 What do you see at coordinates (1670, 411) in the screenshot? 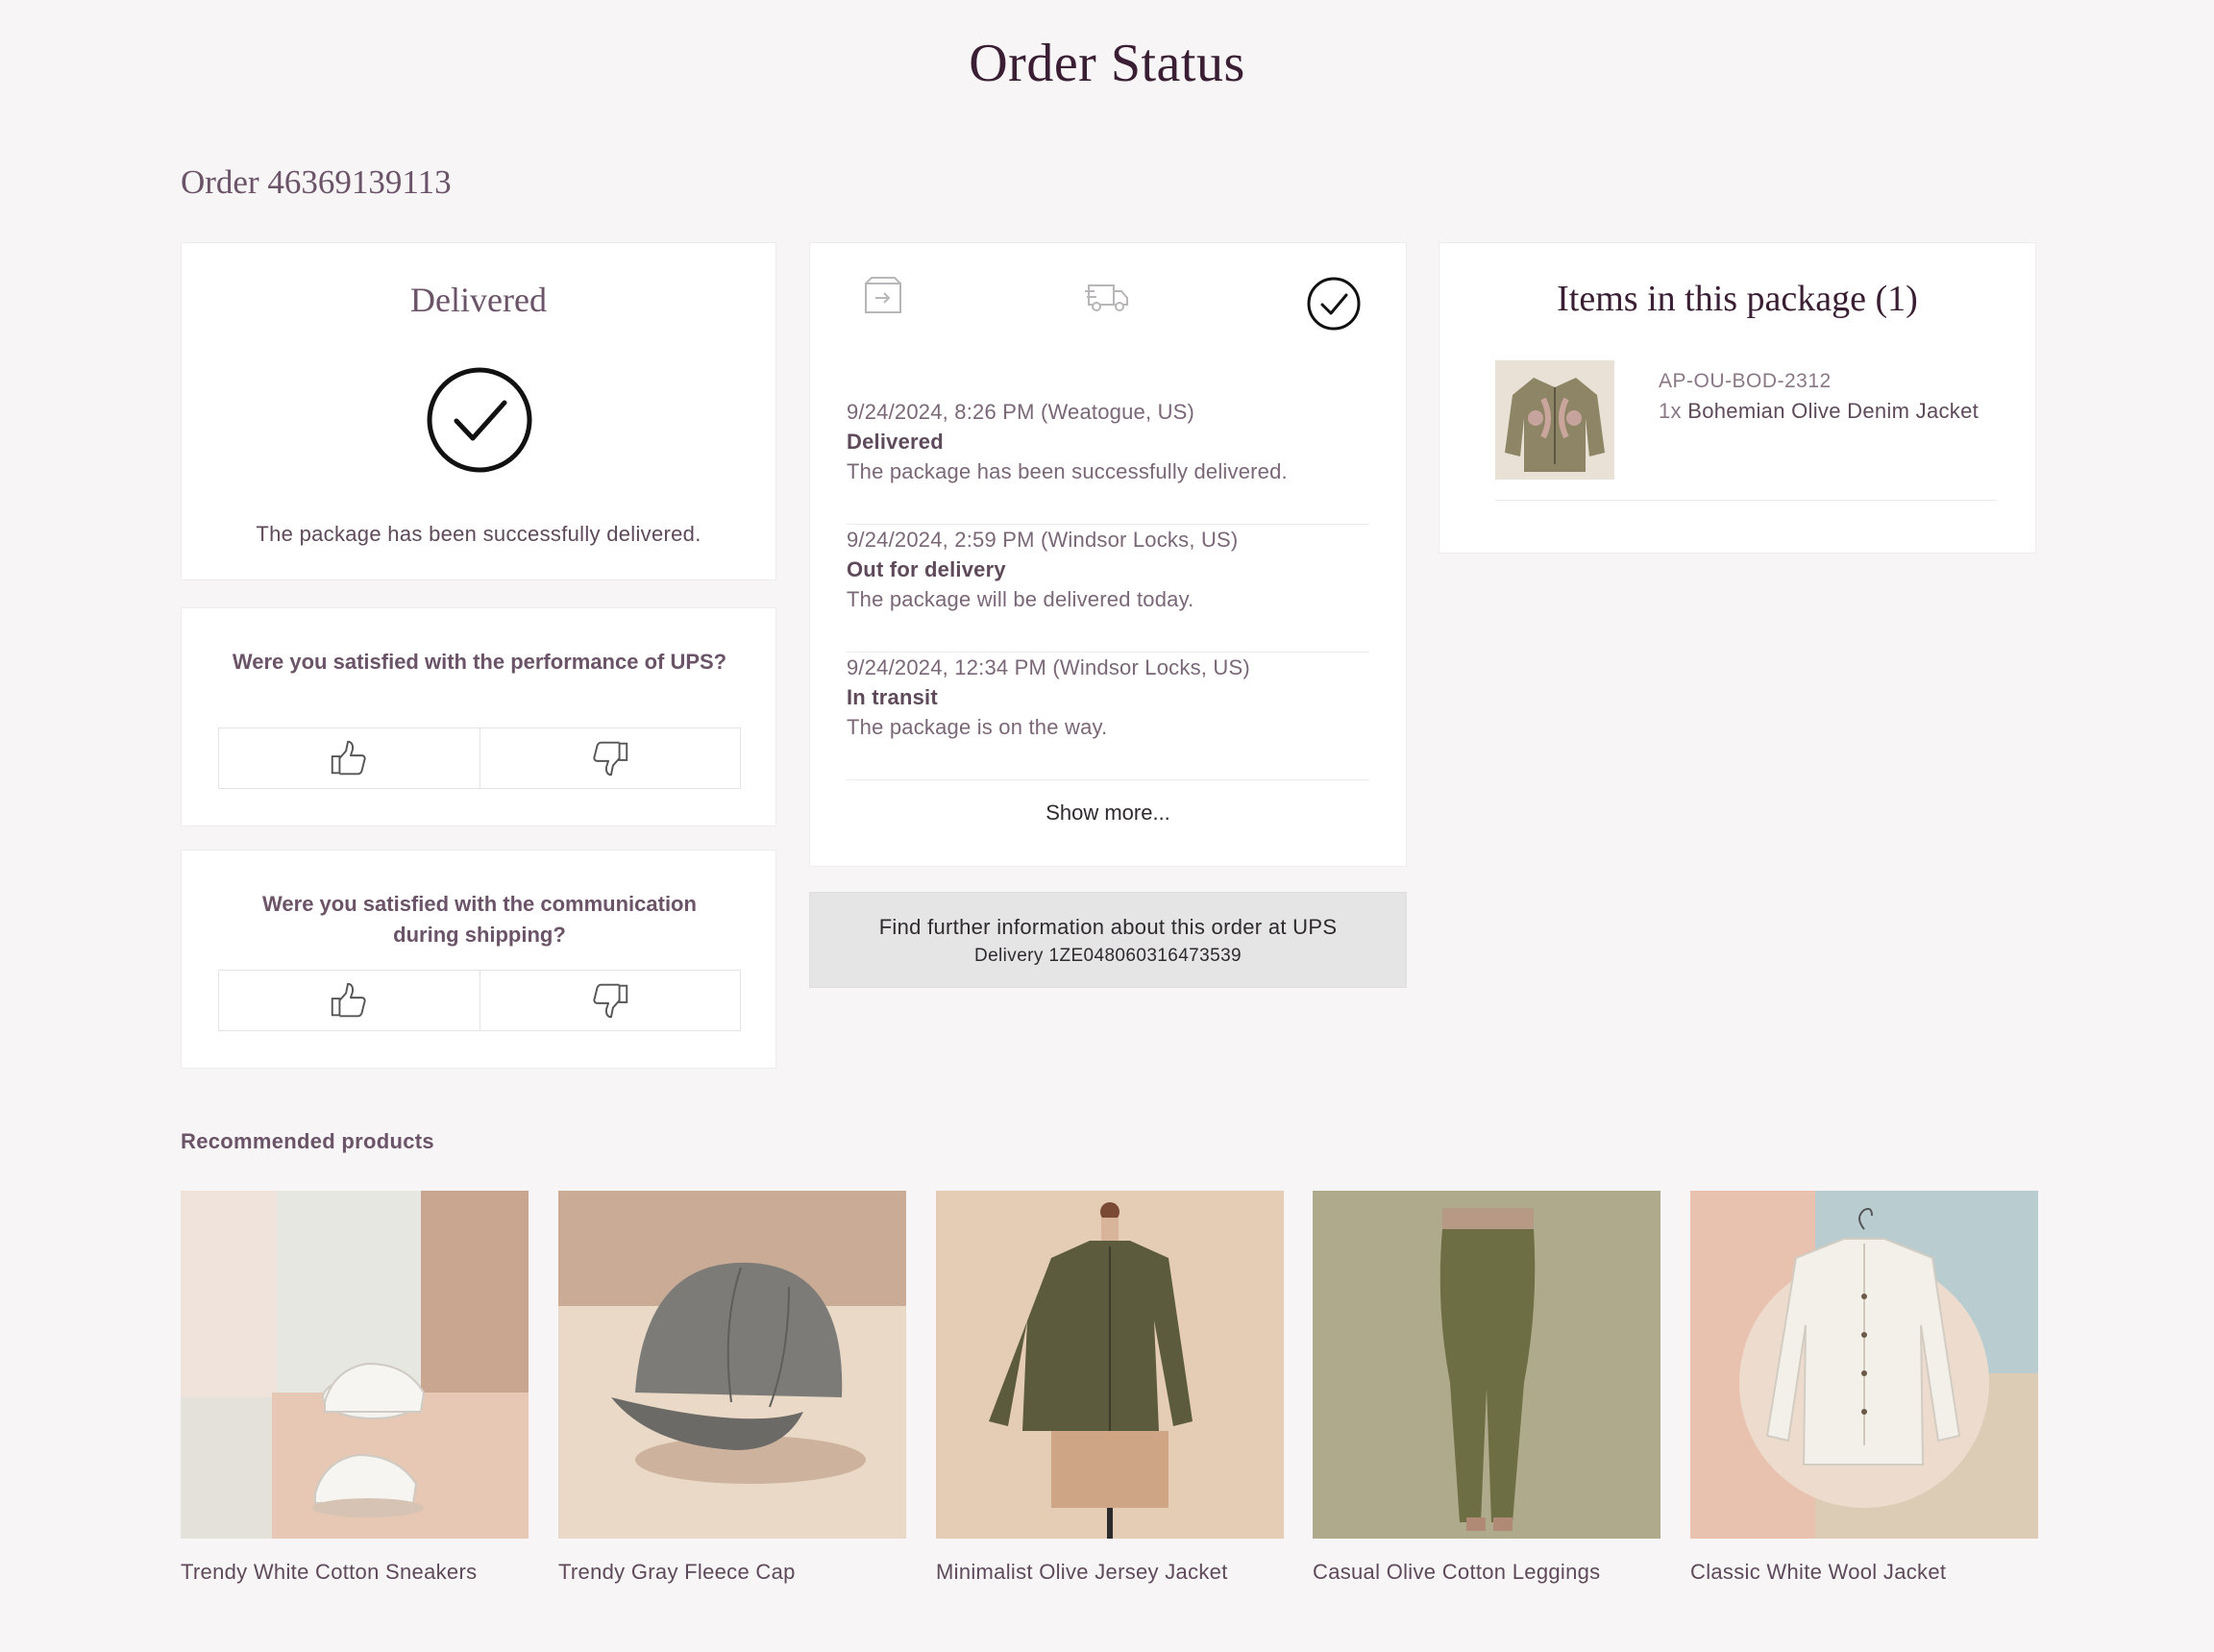
I see `item-quantity: 1x` at bounding box center [1670, 411].